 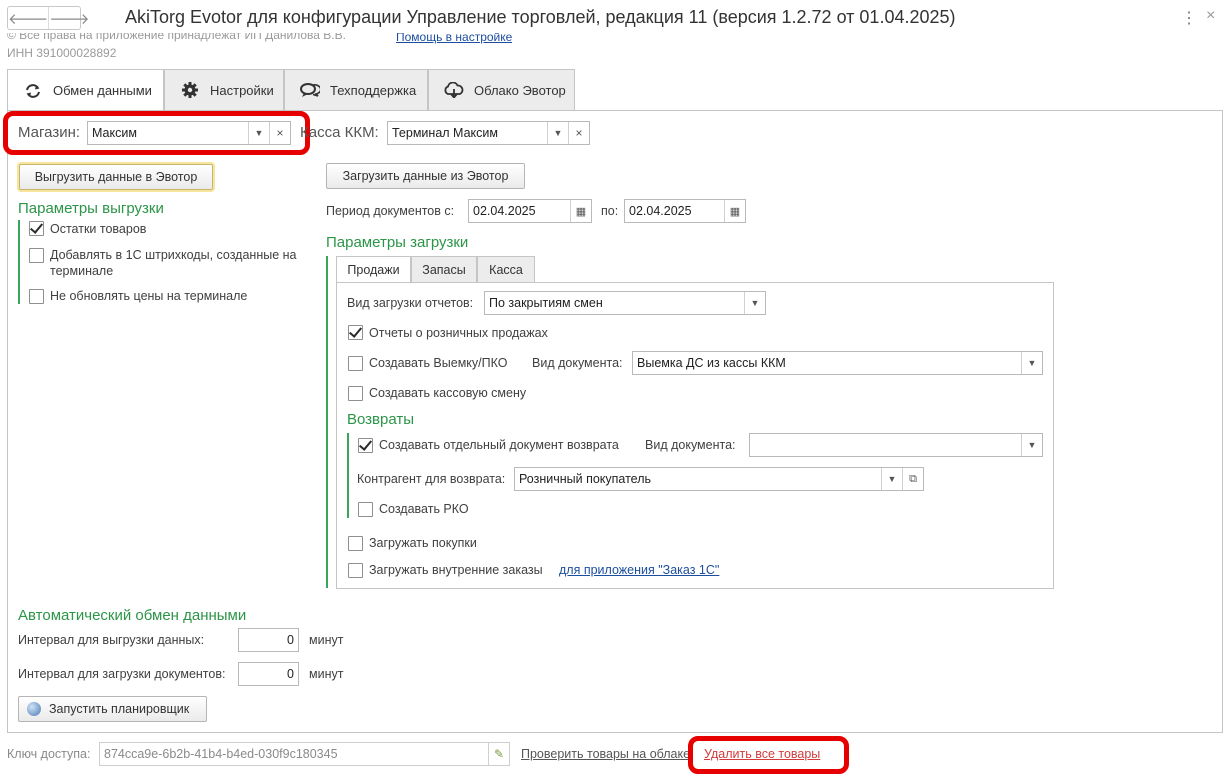 I want to click on more-menu-icon: ⋮, so click(x=1189, y=18).